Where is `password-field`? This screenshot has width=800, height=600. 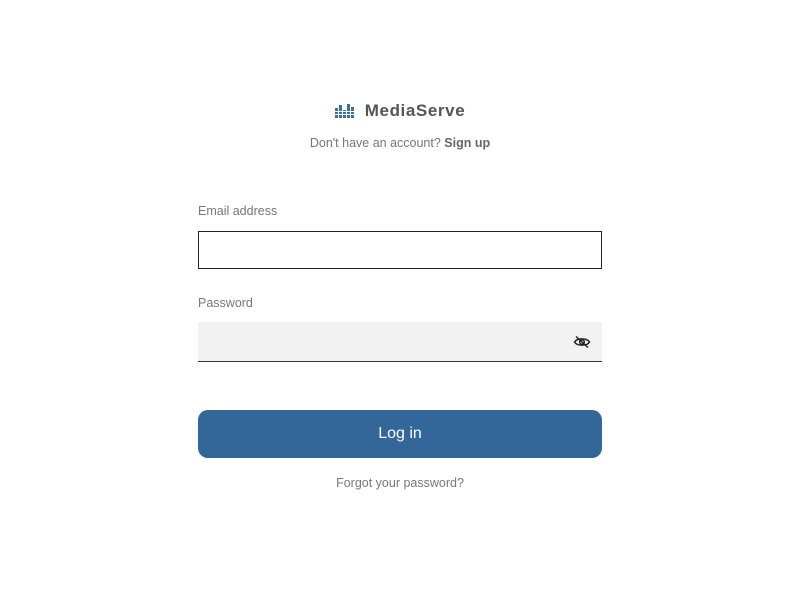
password-field is located at coordinates (388, 341).